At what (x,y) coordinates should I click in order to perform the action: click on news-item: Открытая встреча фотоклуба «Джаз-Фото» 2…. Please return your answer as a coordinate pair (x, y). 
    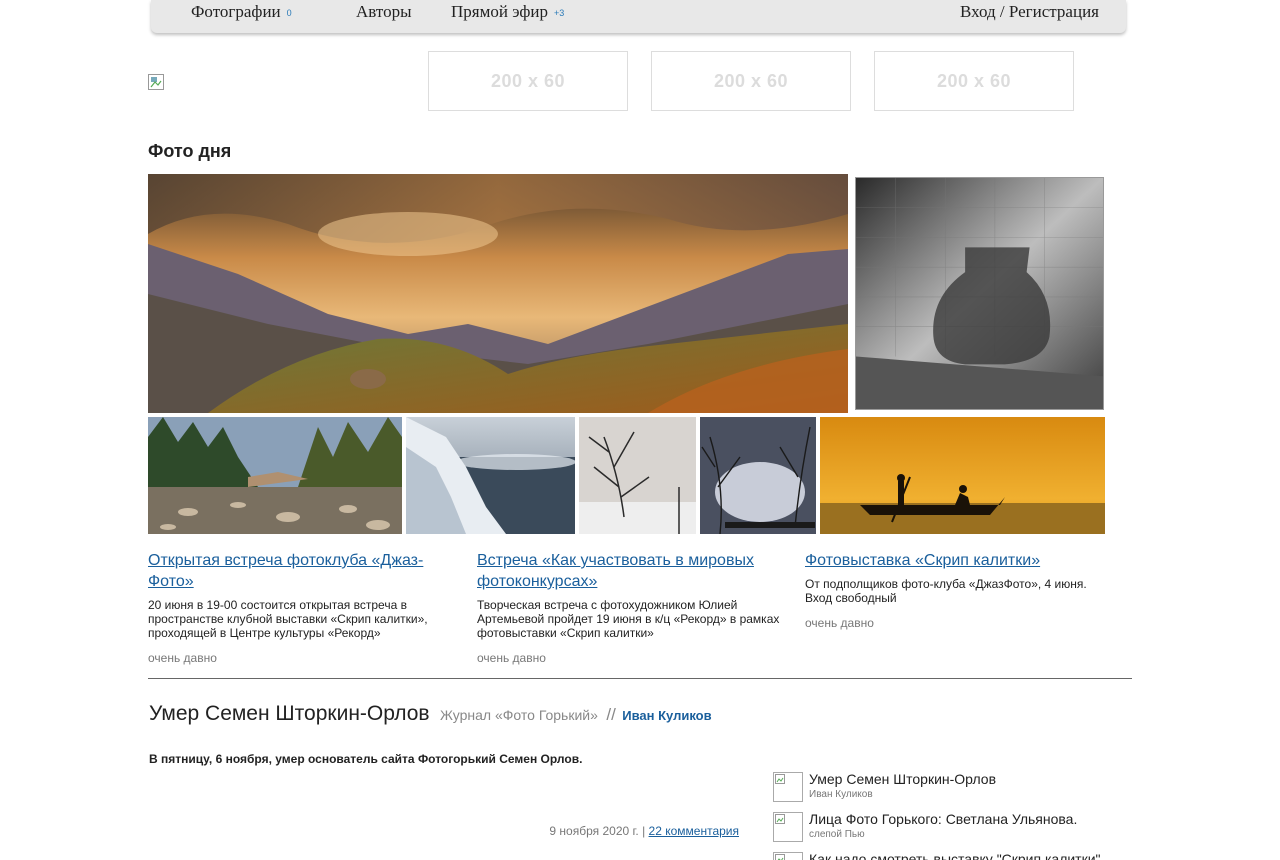
    Looking at the image, I should click on (300, 607).